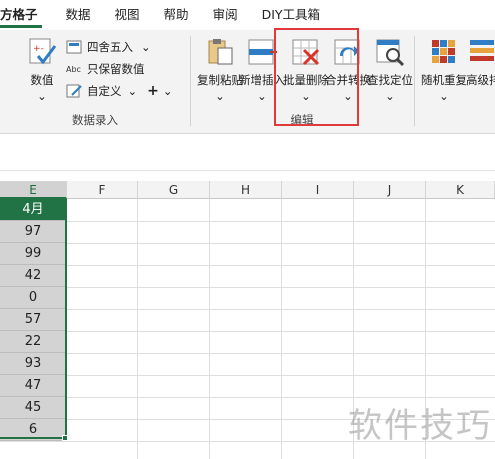 The image size is (495, 459). I want to click on group-random-sort: 随机重复 ⌄ 高级排序, so click(455, 82).